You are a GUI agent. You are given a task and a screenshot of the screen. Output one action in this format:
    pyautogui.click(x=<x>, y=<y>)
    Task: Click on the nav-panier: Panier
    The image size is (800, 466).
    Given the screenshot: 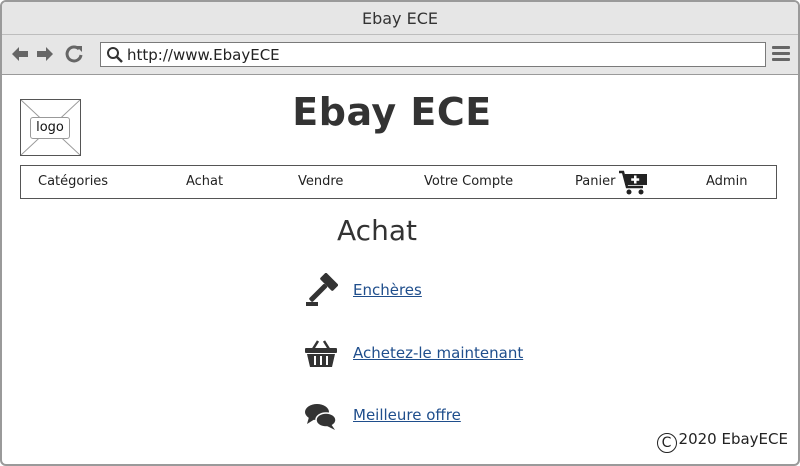 What is the action you would take?
    pyautogui.click(x=595, y=181)
    